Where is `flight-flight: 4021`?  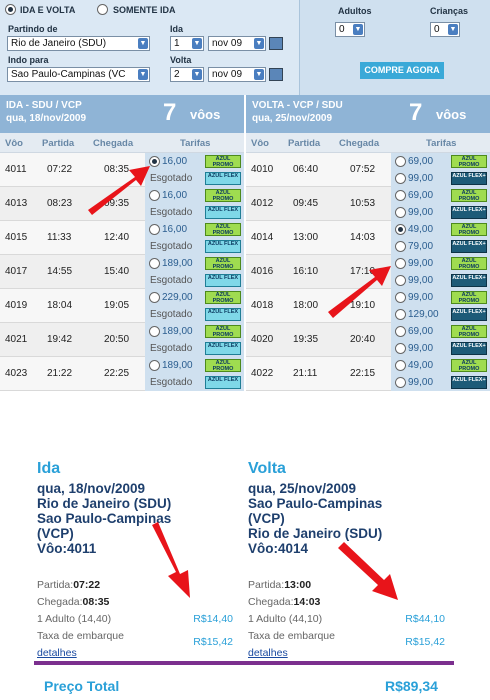
flight-flight: 4021 is located at coordinates (16, 339).